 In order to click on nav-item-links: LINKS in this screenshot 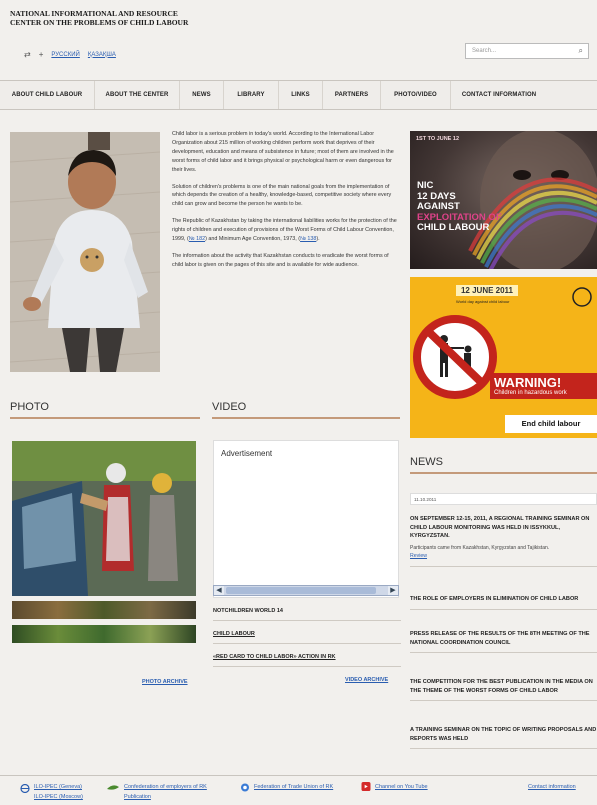, I will do `click(301, 95)`.